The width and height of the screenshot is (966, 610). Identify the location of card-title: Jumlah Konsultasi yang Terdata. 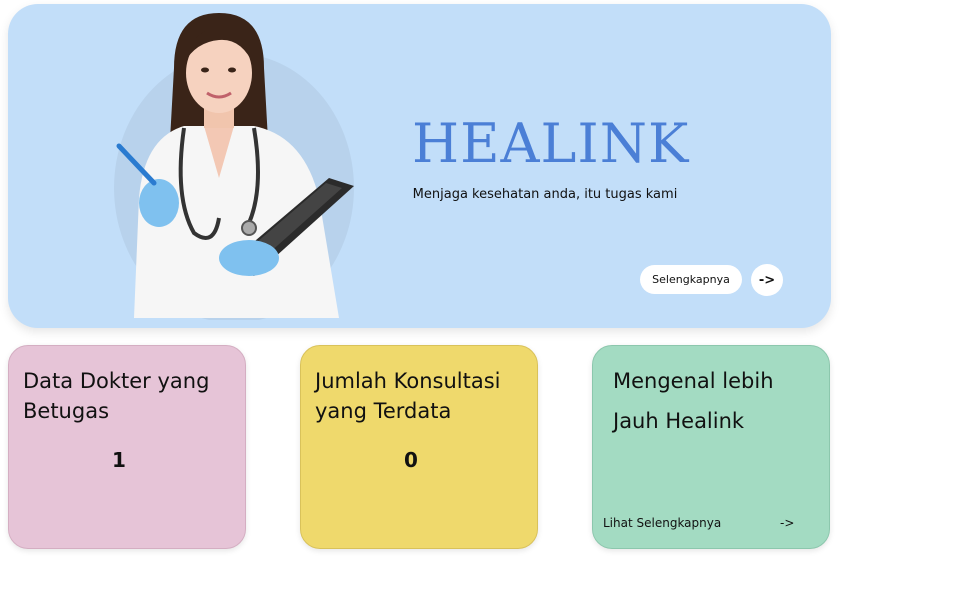
(408, 396).